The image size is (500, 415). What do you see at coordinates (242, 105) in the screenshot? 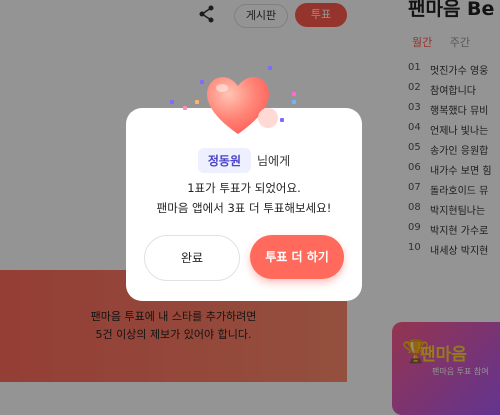
I see `heart-icon` at bounding box center [242, 105].